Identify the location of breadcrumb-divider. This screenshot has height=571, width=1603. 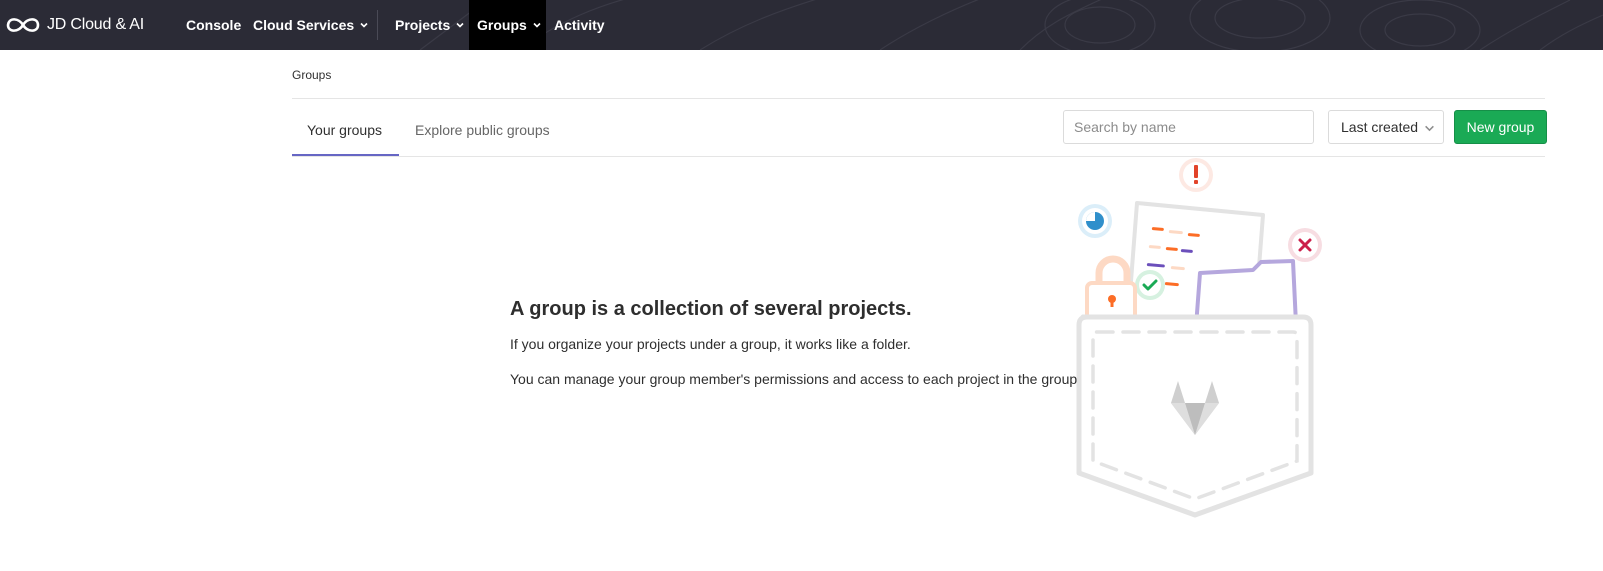
(918, 98).